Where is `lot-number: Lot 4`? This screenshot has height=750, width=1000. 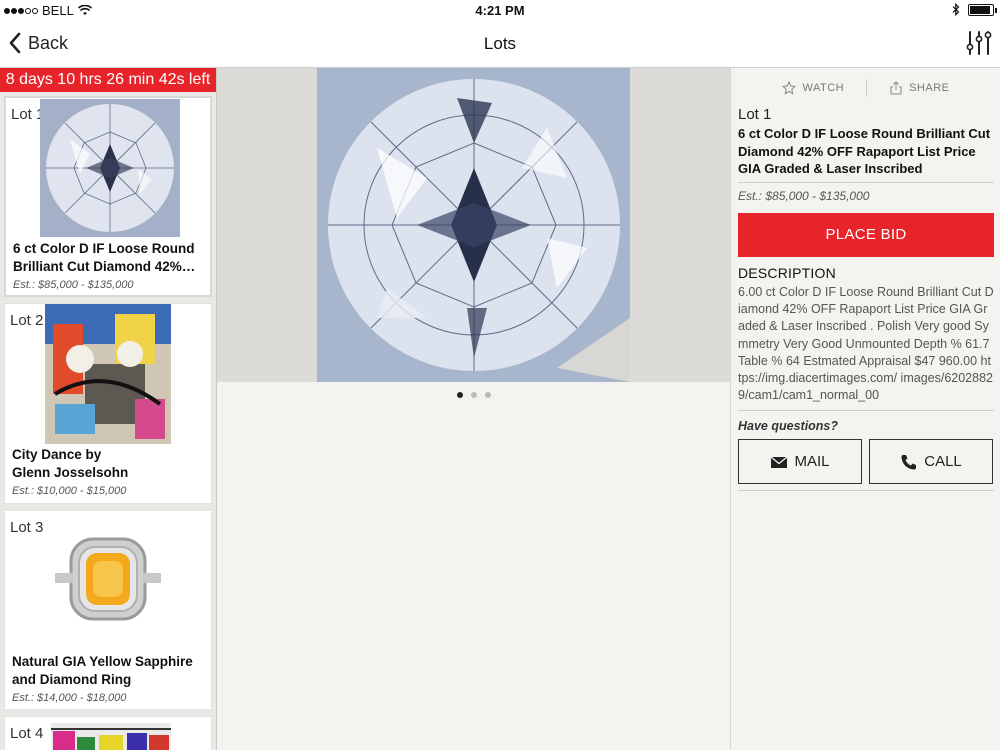
lot-number: Lot 4 is located at coordinates (27, 733).